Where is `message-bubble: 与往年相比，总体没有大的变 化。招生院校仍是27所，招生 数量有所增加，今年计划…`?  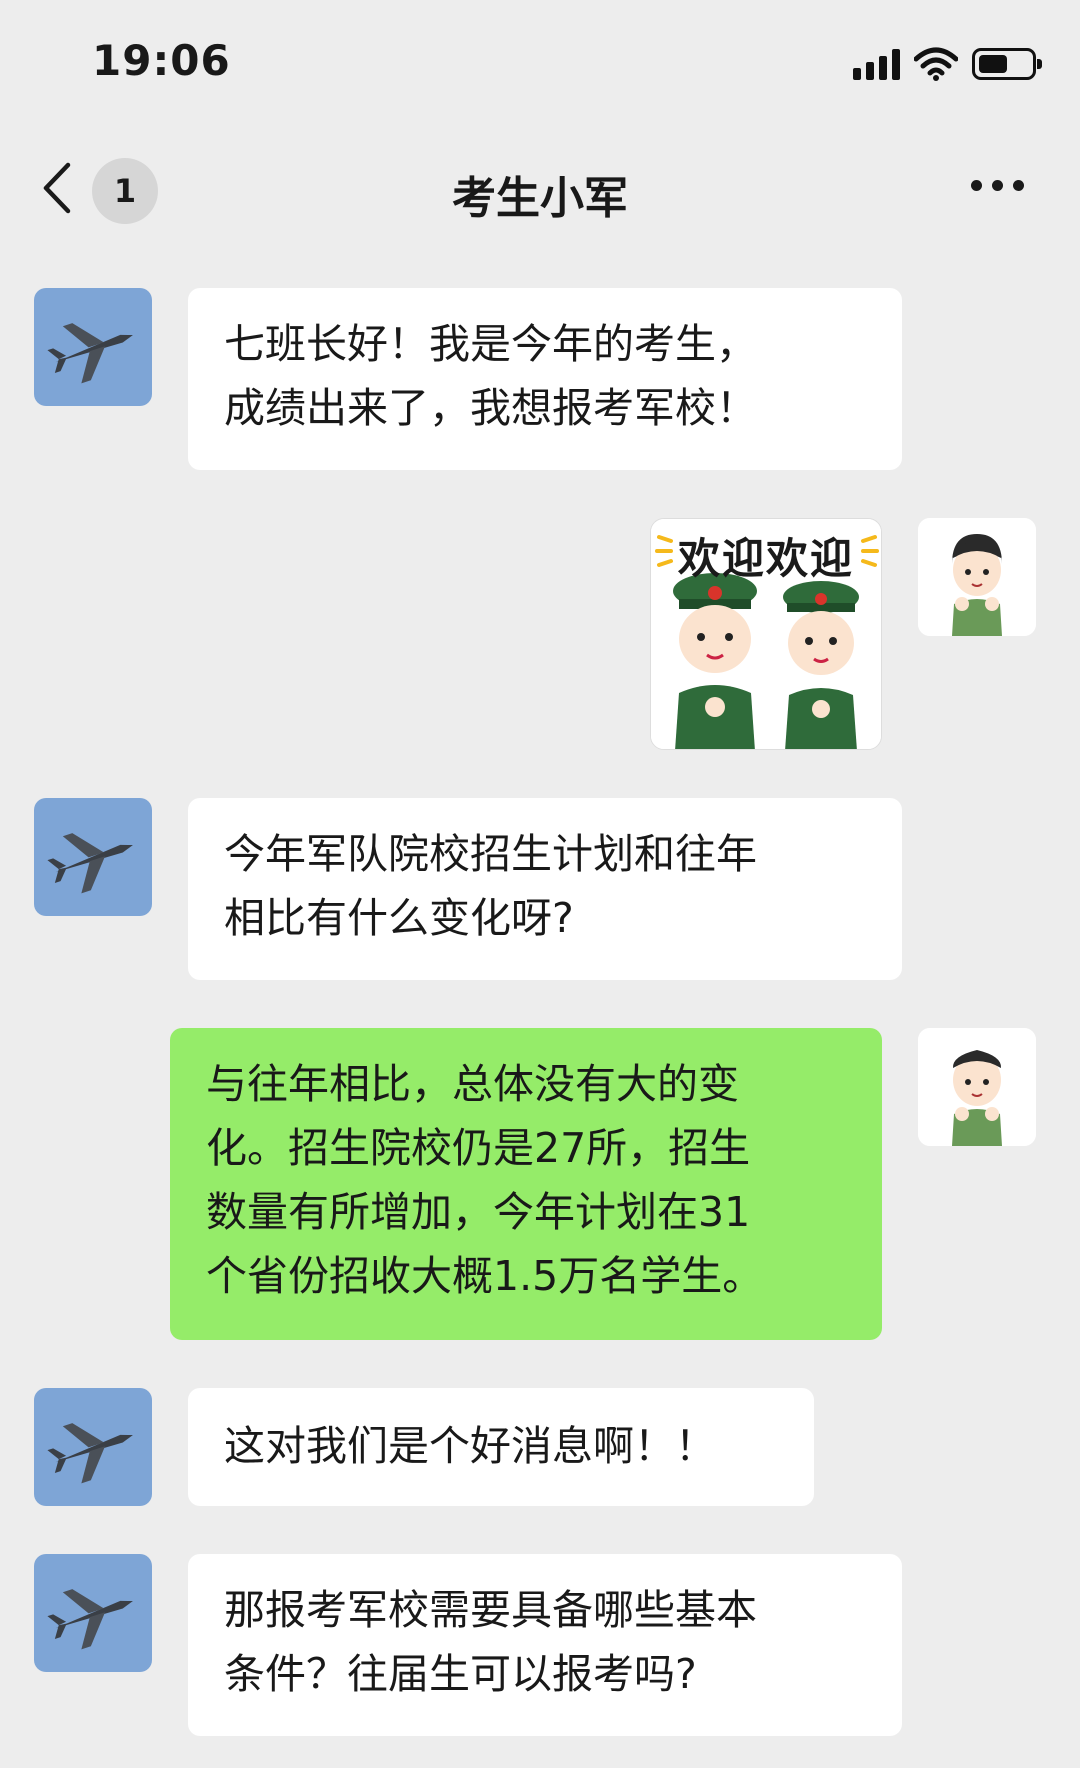
message-bubble: 与往年相比，总体没有大的变 化。招生院校仍是27所，招生 数量有所增加，今年计划… is located at coordinates (526, 1184).